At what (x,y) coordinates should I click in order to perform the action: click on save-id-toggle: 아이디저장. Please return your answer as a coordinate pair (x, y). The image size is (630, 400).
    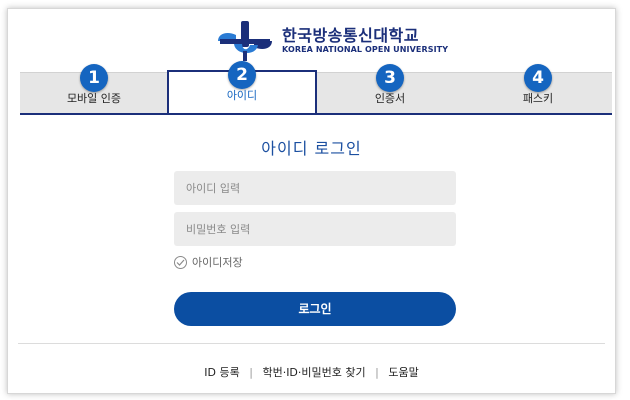
    Looking at the image, I should click on (208, 262).